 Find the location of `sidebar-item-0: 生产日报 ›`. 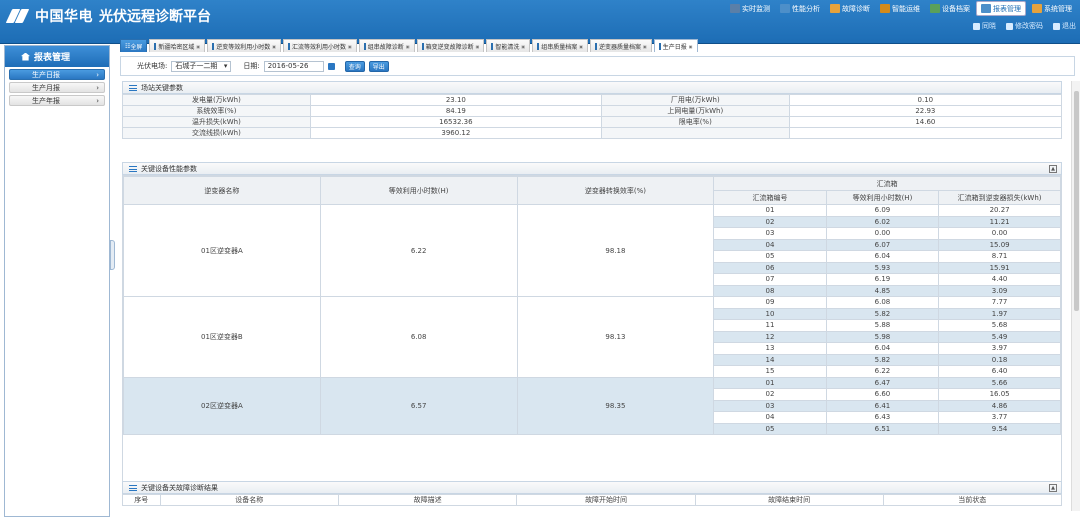

sidebar-item-0: 生产日报 › is located at coordinates (57, 74).